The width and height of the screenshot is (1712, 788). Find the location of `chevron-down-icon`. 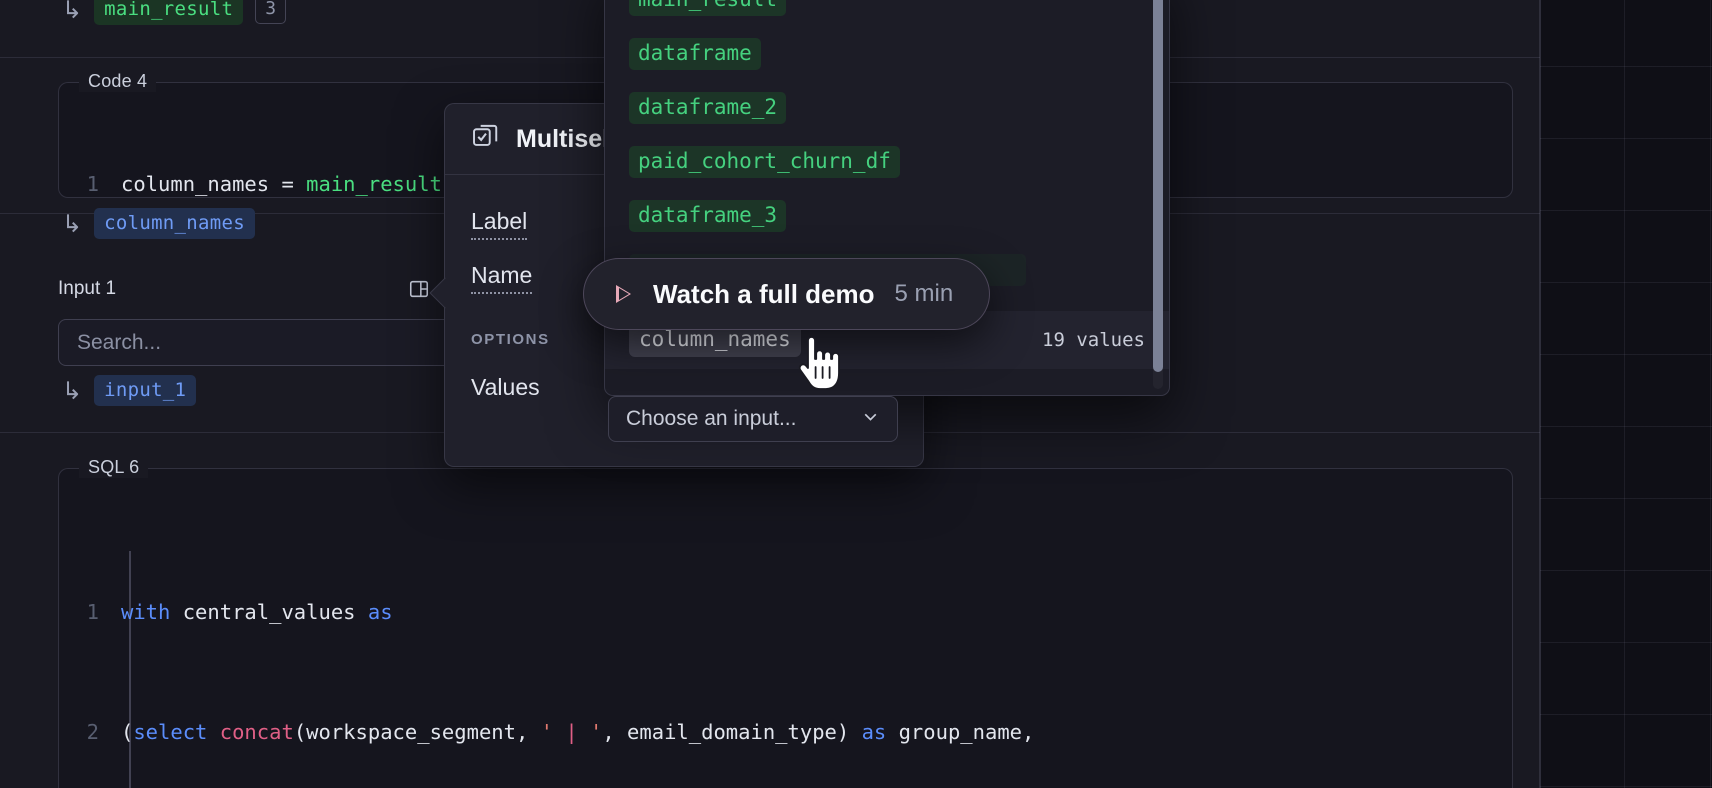

chevron-down-icon is located at coordinates (870, 419).